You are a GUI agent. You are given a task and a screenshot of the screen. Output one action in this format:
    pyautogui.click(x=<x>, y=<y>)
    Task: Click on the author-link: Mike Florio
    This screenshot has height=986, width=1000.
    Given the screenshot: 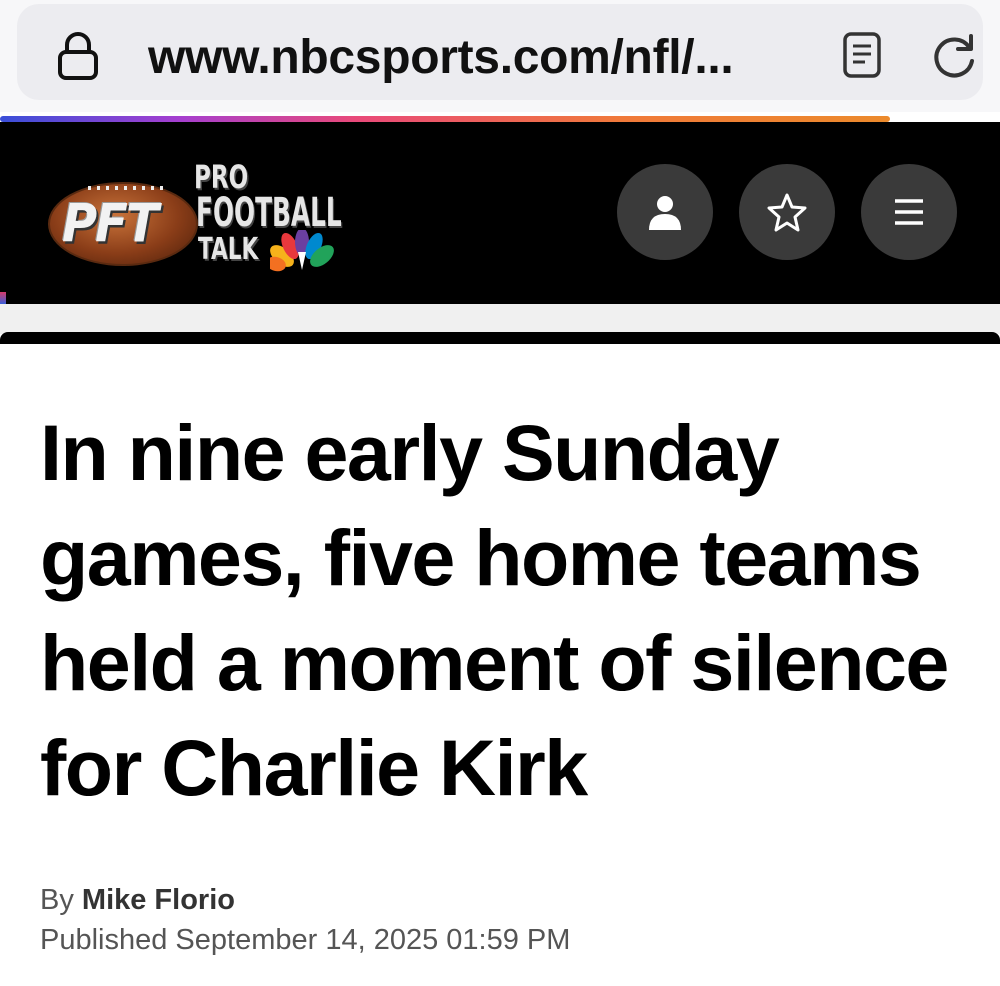 What is the action you would take?
    pyautogui.click(x=158, y=900)
    